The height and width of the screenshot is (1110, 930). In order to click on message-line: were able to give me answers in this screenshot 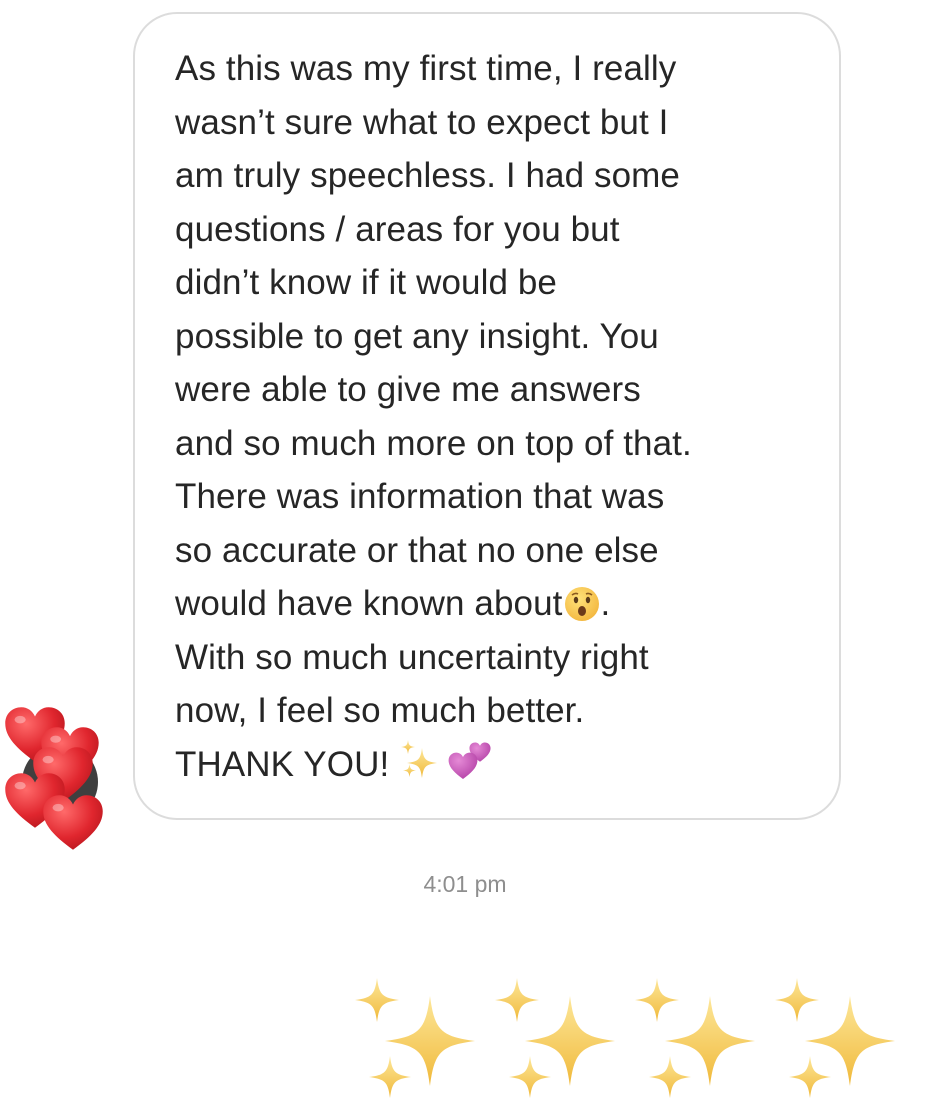, I will do `click(408, 389)`.